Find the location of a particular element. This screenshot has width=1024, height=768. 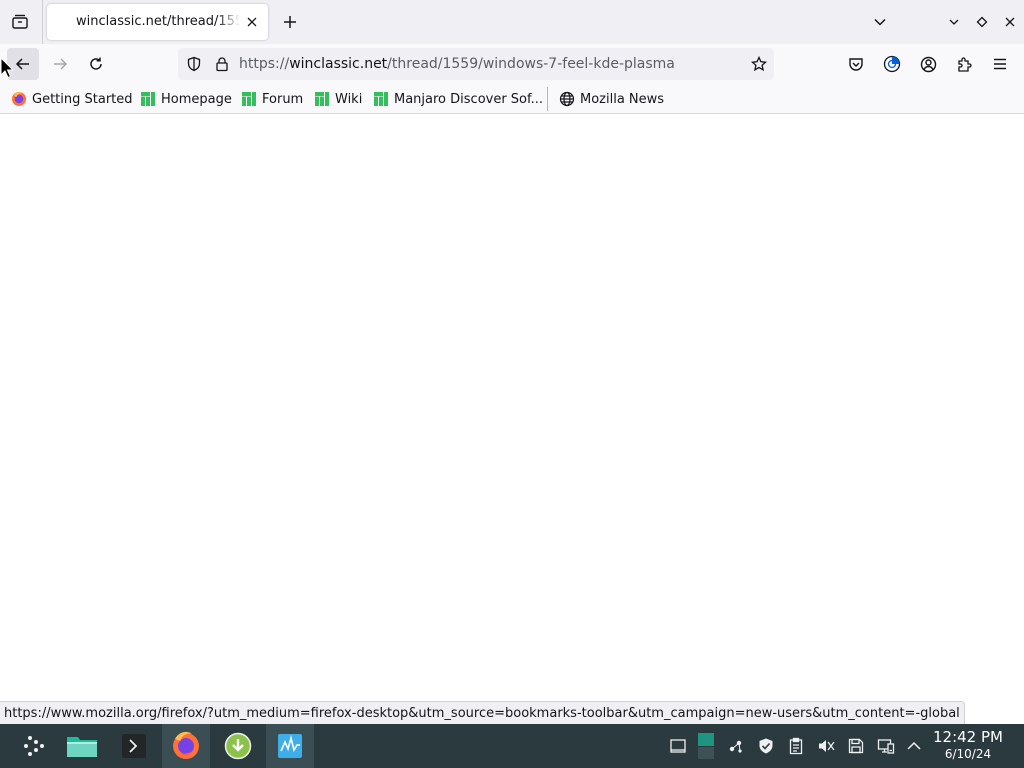

forward-button is located at coordinates (60, 64).